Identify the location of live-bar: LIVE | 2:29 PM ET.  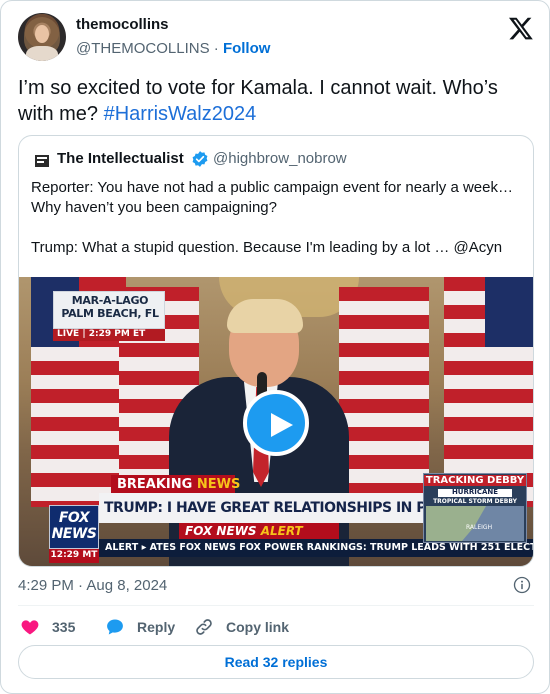
(109, 335).